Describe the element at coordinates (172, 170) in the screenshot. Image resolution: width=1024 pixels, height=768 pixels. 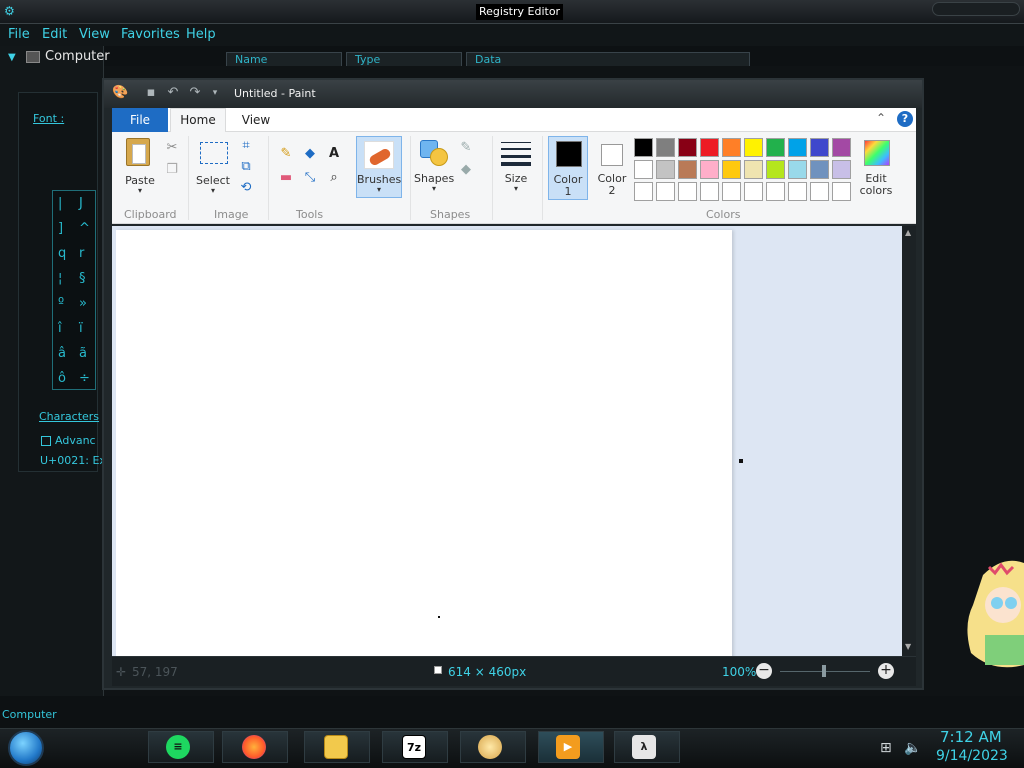
I see `copy-icon: ❐` at that location.